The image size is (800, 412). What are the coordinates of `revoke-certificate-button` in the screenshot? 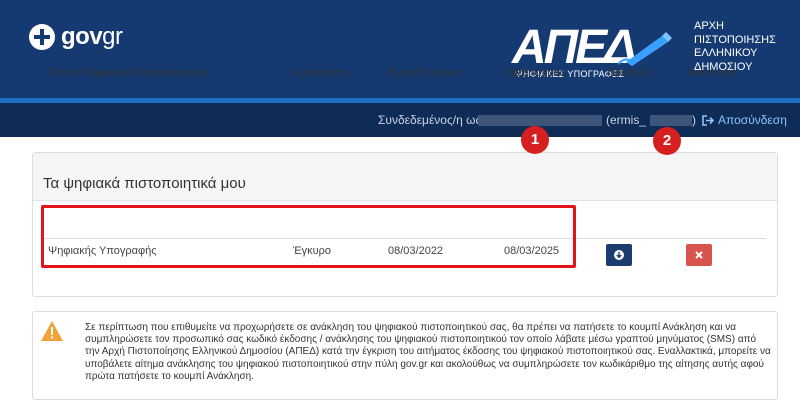 It's located at (699, 255).